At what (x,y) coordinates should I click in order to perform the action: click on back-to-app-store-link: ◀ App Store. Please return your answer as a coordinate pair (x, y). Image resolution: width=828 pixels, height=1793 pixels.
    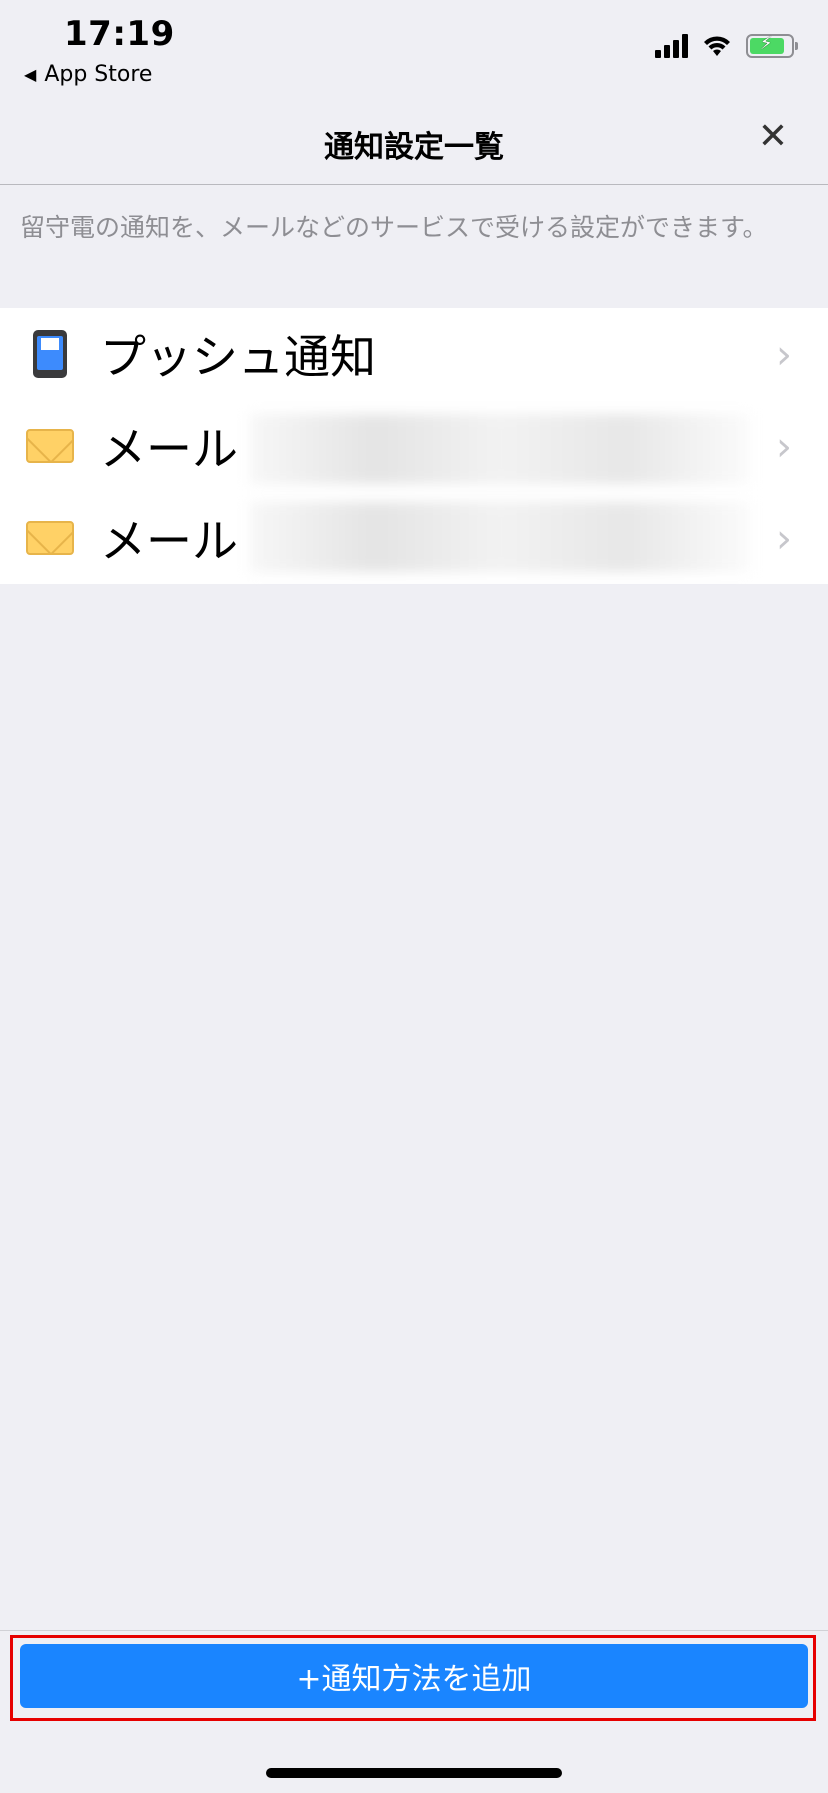
    Looking at the image, I should click on (88, 74).